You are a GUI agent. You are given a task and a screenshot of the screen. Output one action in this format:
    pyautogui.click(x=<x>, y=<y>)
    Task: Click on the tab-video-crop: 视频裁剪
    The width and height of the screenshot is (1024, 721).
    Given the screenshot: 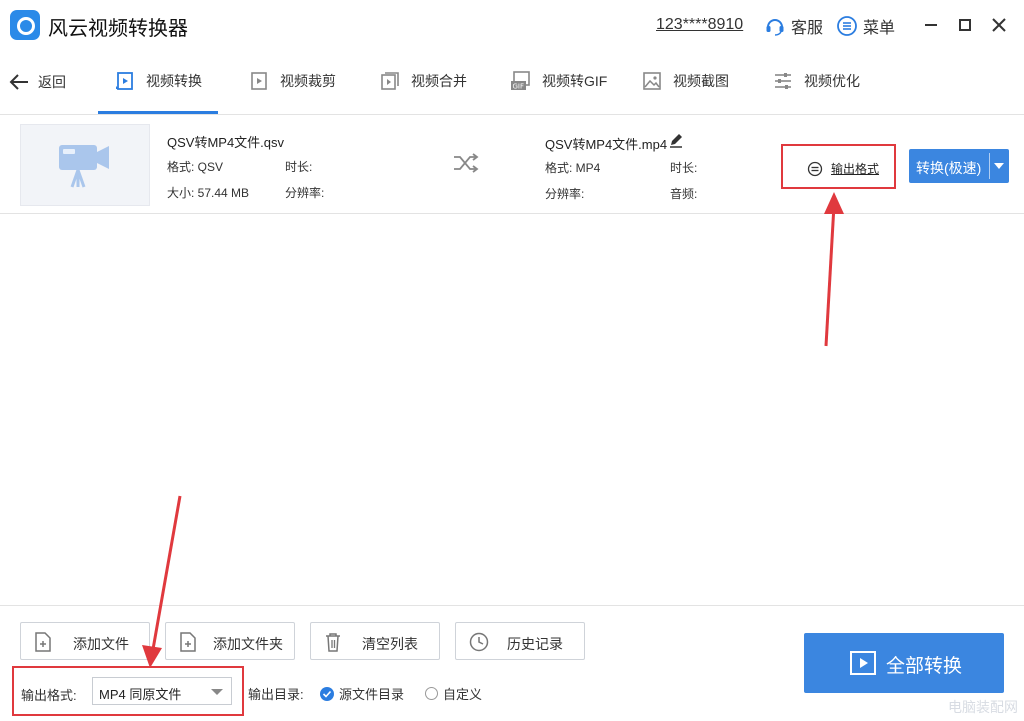 What is the action you would take?
    pyautogui.click(x=292, y=81)
    